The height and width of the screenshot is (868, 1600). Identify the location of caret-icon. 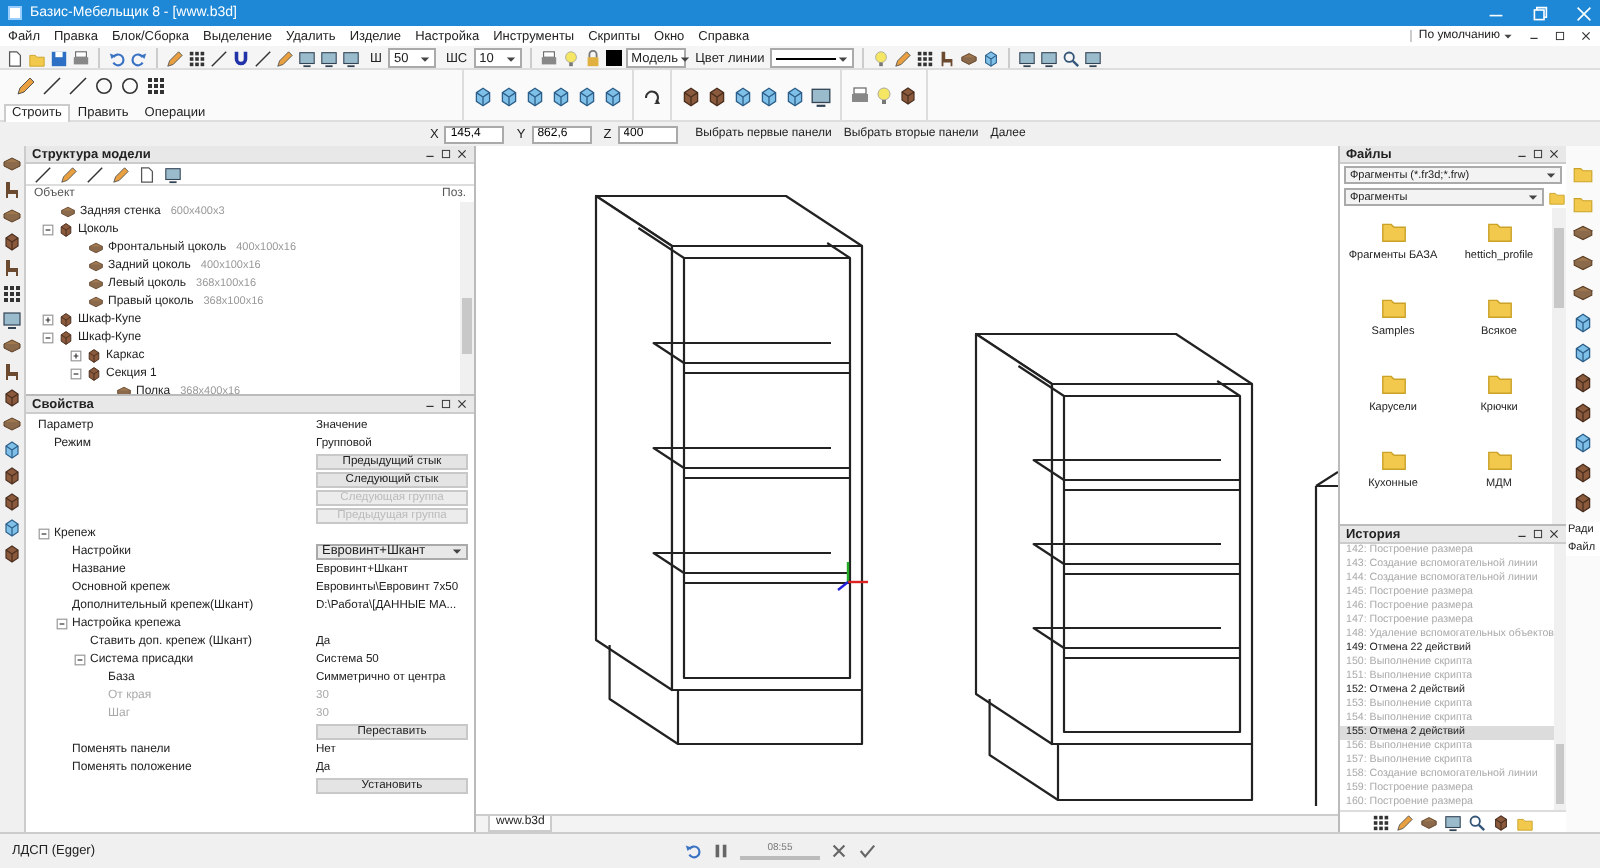
(1508, 36).